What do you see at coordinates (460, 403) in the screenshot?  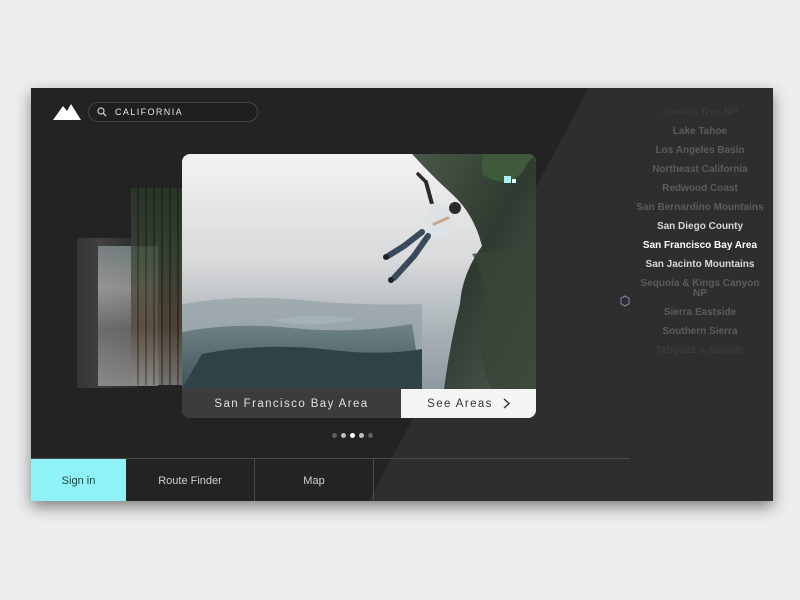 I see `see-areas-label: See Areas` at bounding box center [460, 403].